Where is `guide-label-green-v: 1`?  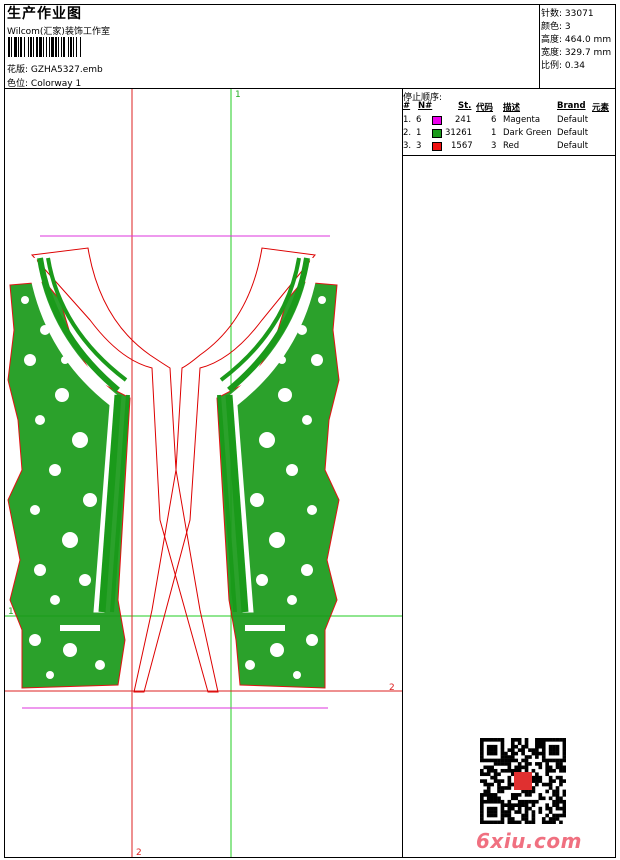
guide-label-green-v: 1 is located at coordinates (238, 95).